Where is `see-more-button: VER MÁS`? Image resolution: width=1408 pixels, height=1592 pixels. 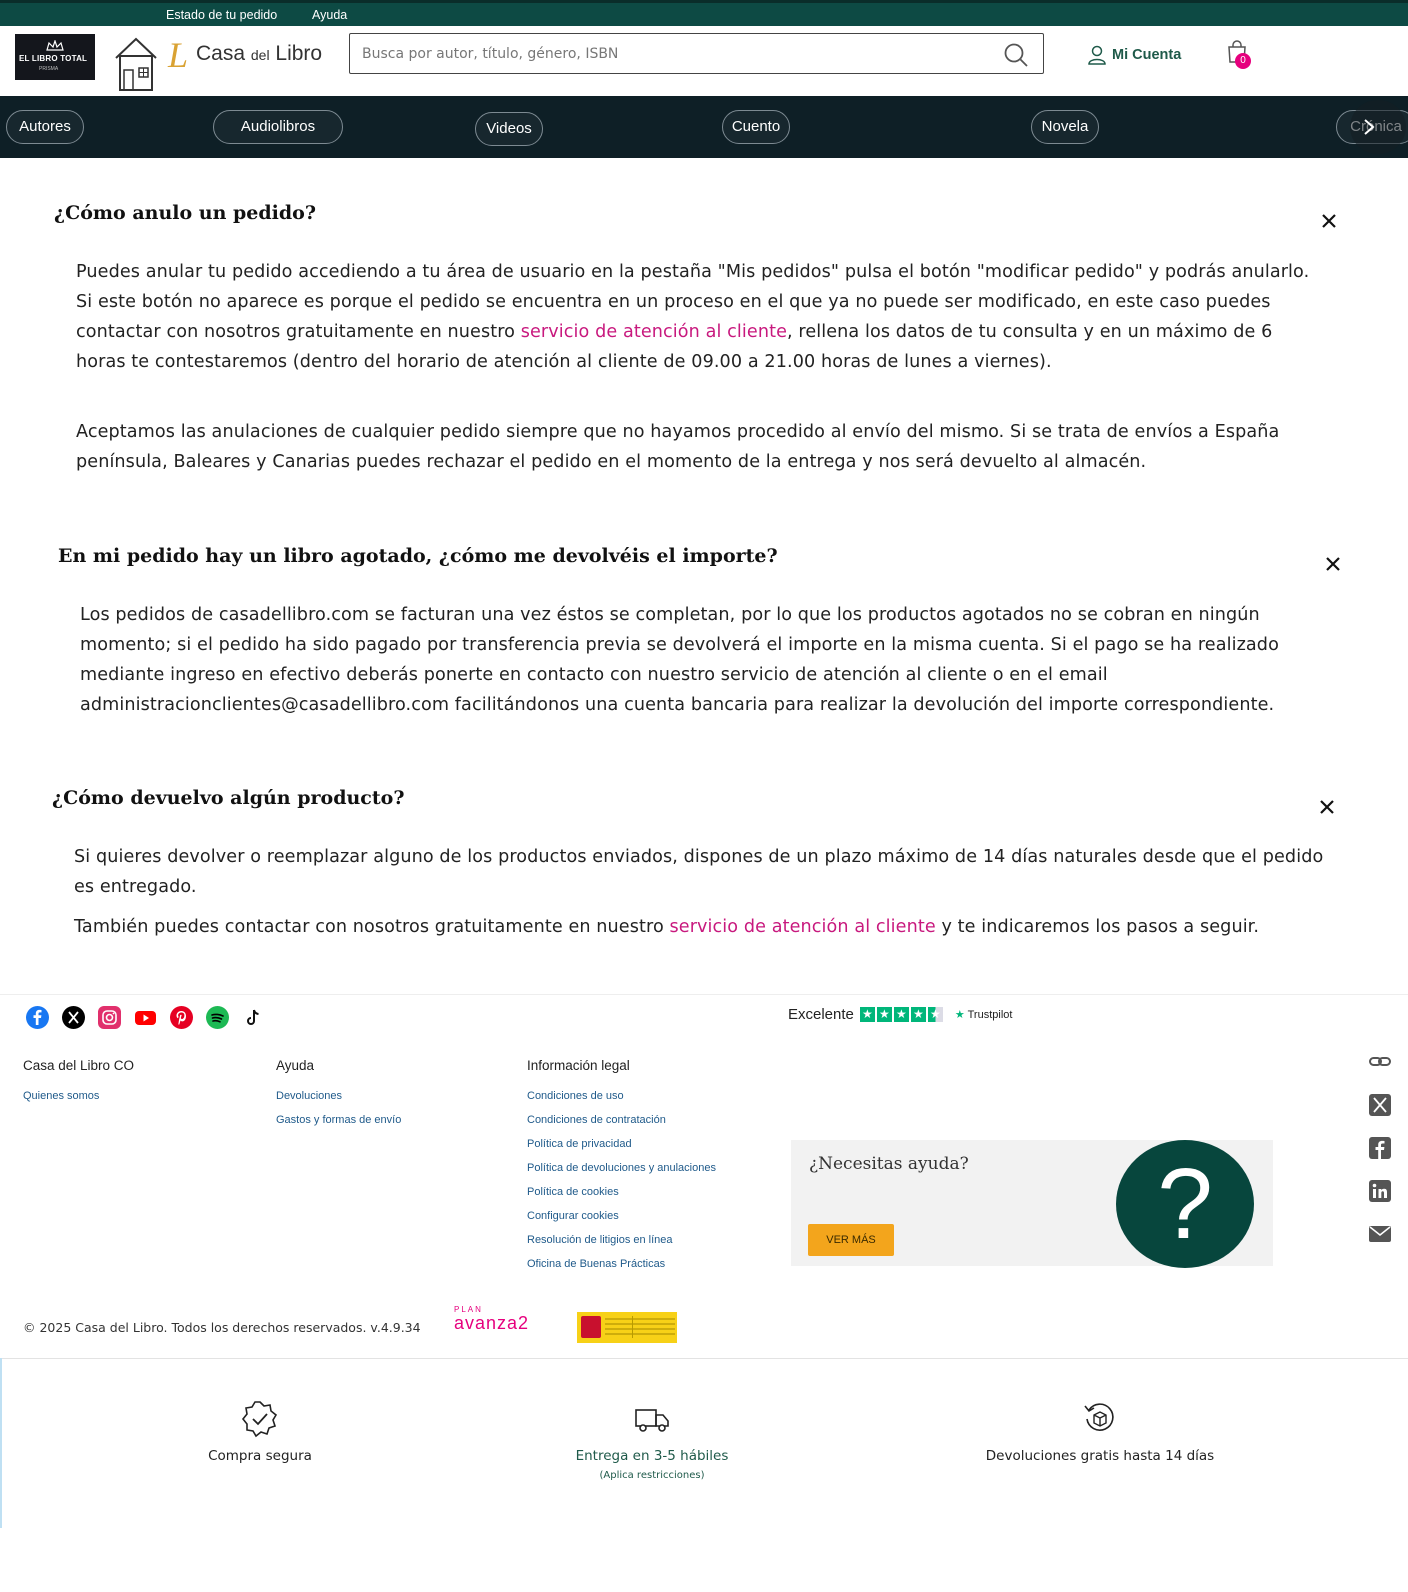
see-more-button: VER MÁS is located at coordinates (851, 1240).